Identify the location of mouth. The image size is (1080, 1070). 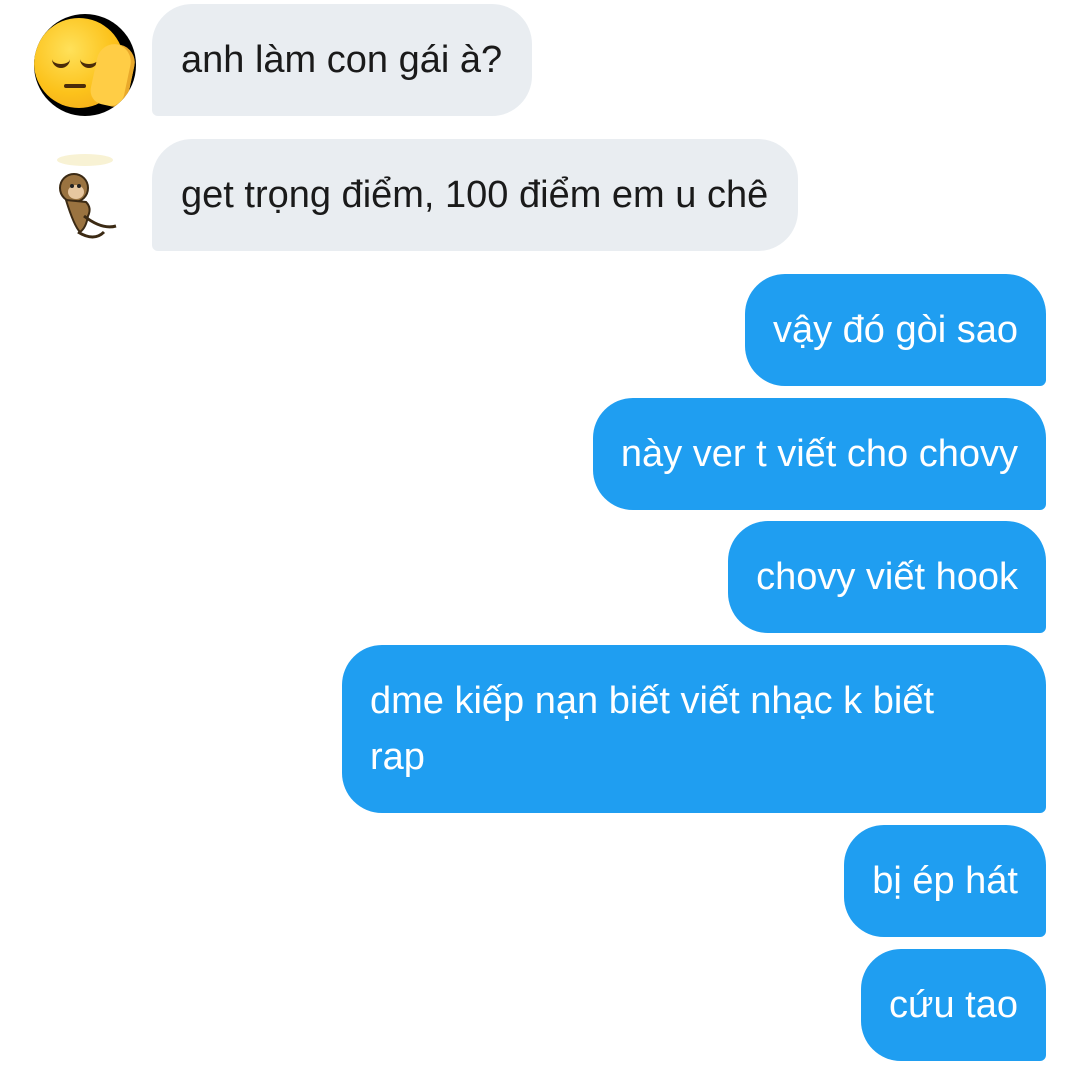
(75, 86).